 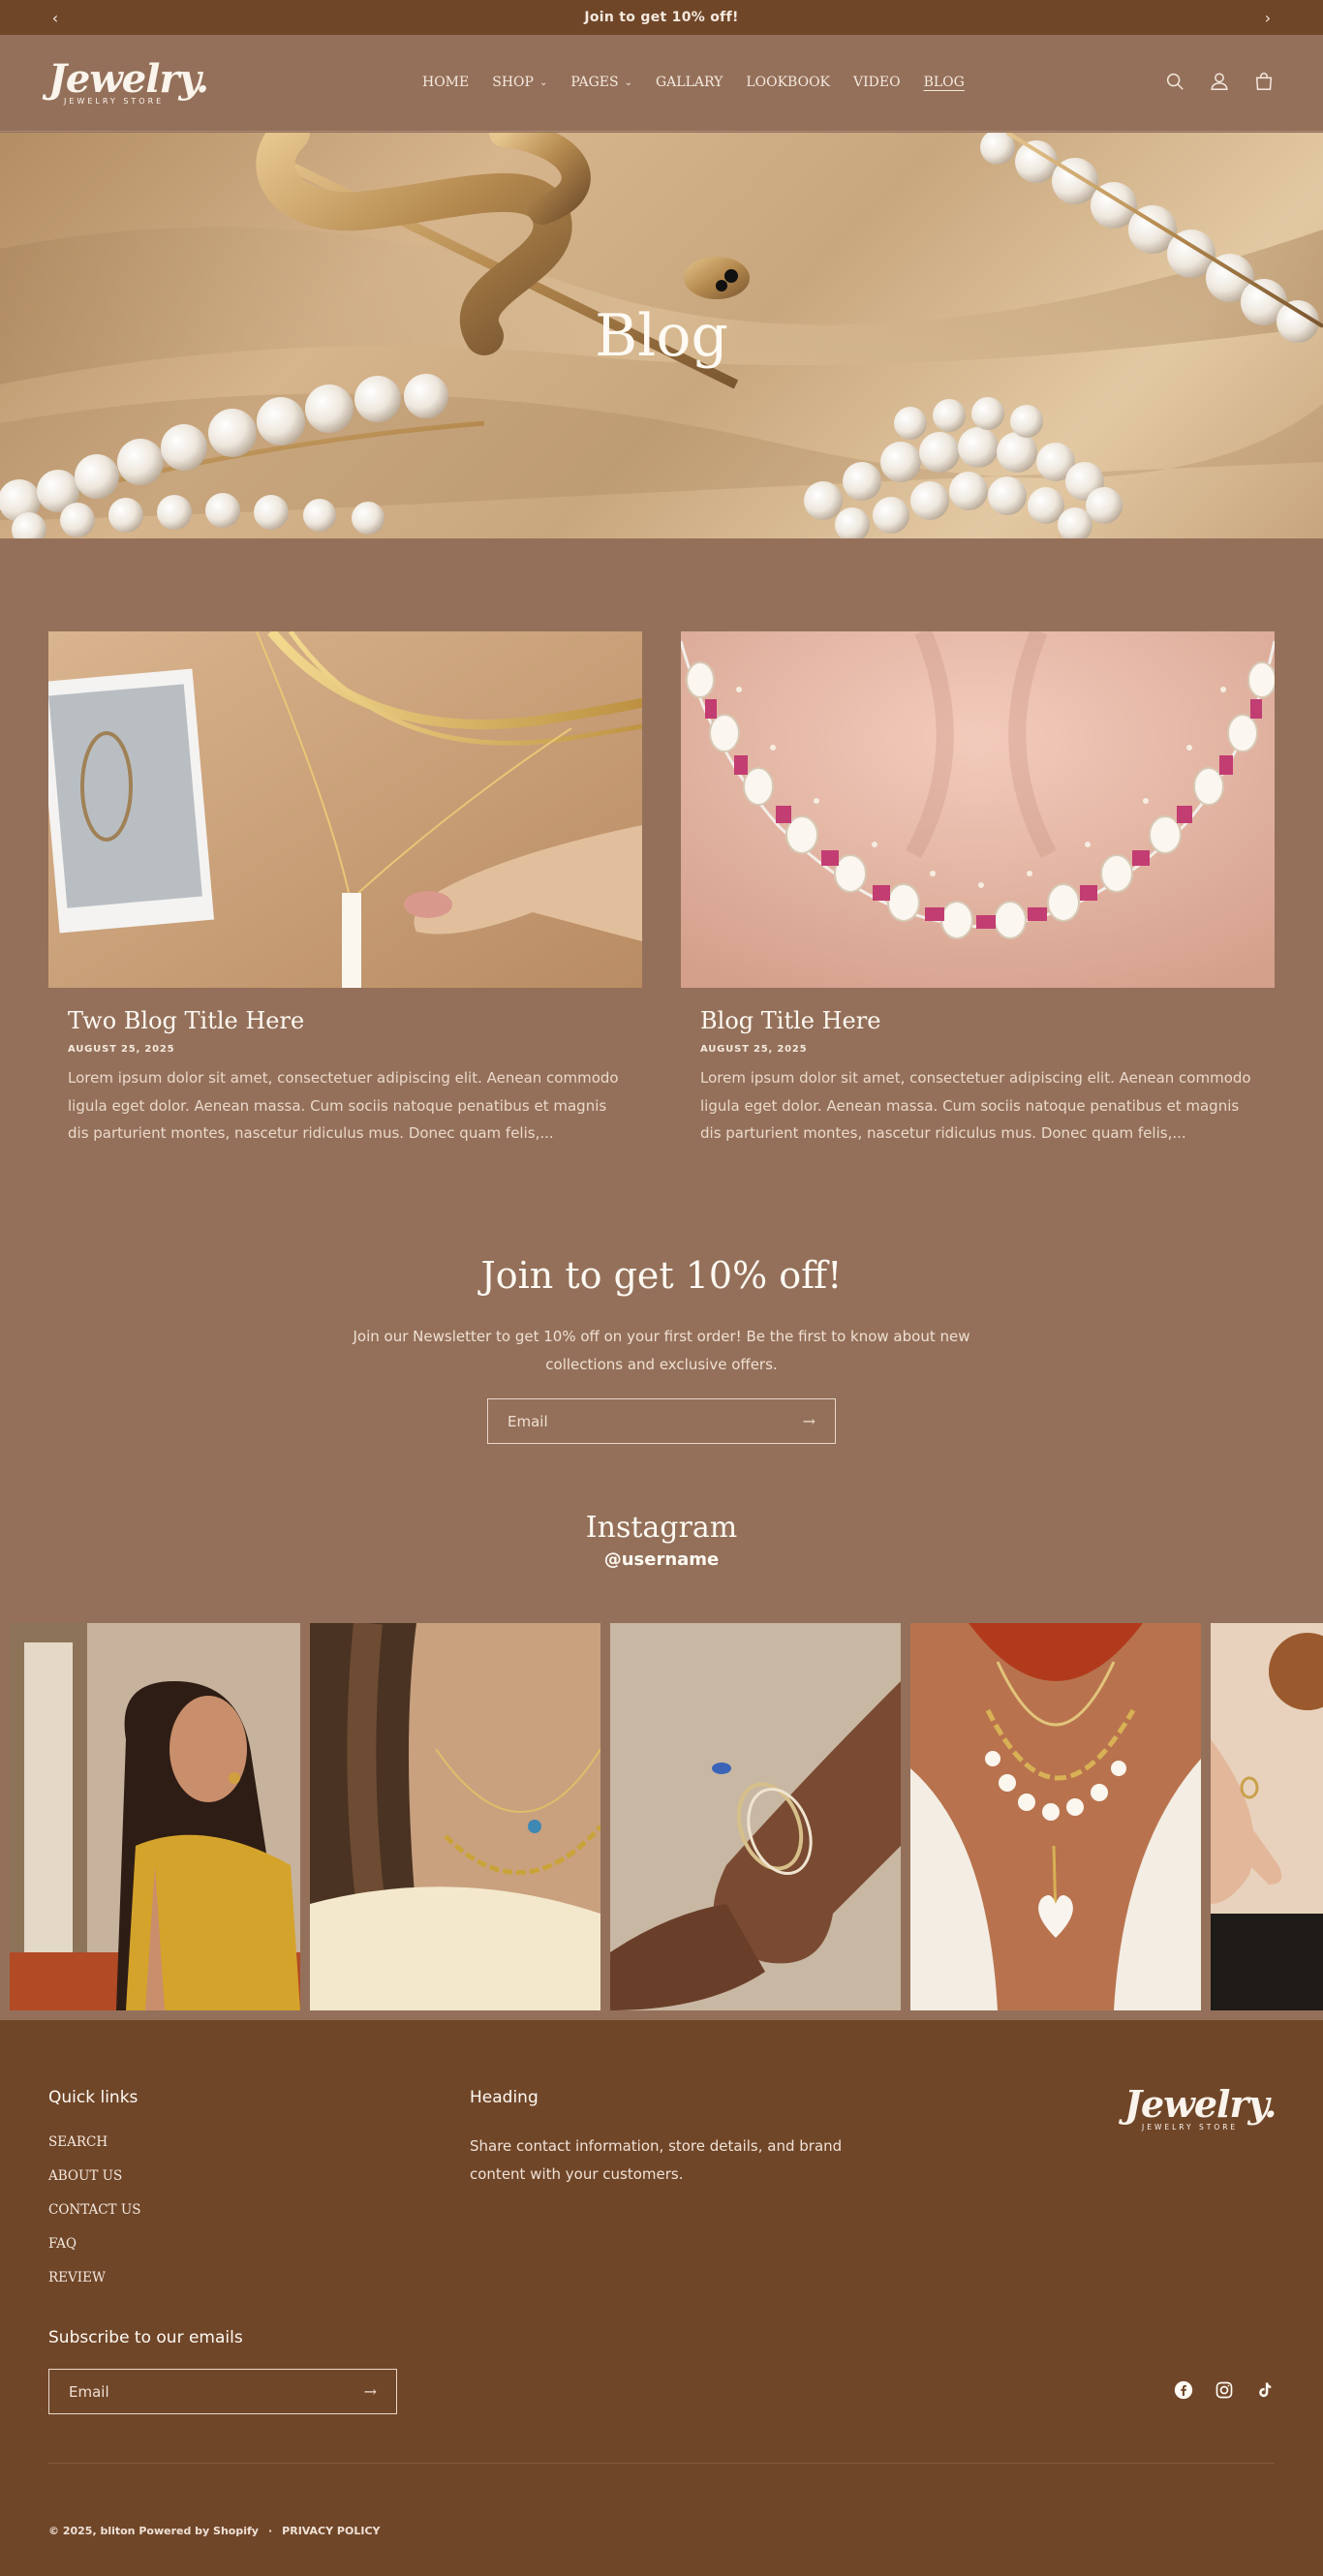 What do you see at coordinates (661, 1559) in the screenshot?
I see `instagram-username: @username` at bounding box center [661, 1559].